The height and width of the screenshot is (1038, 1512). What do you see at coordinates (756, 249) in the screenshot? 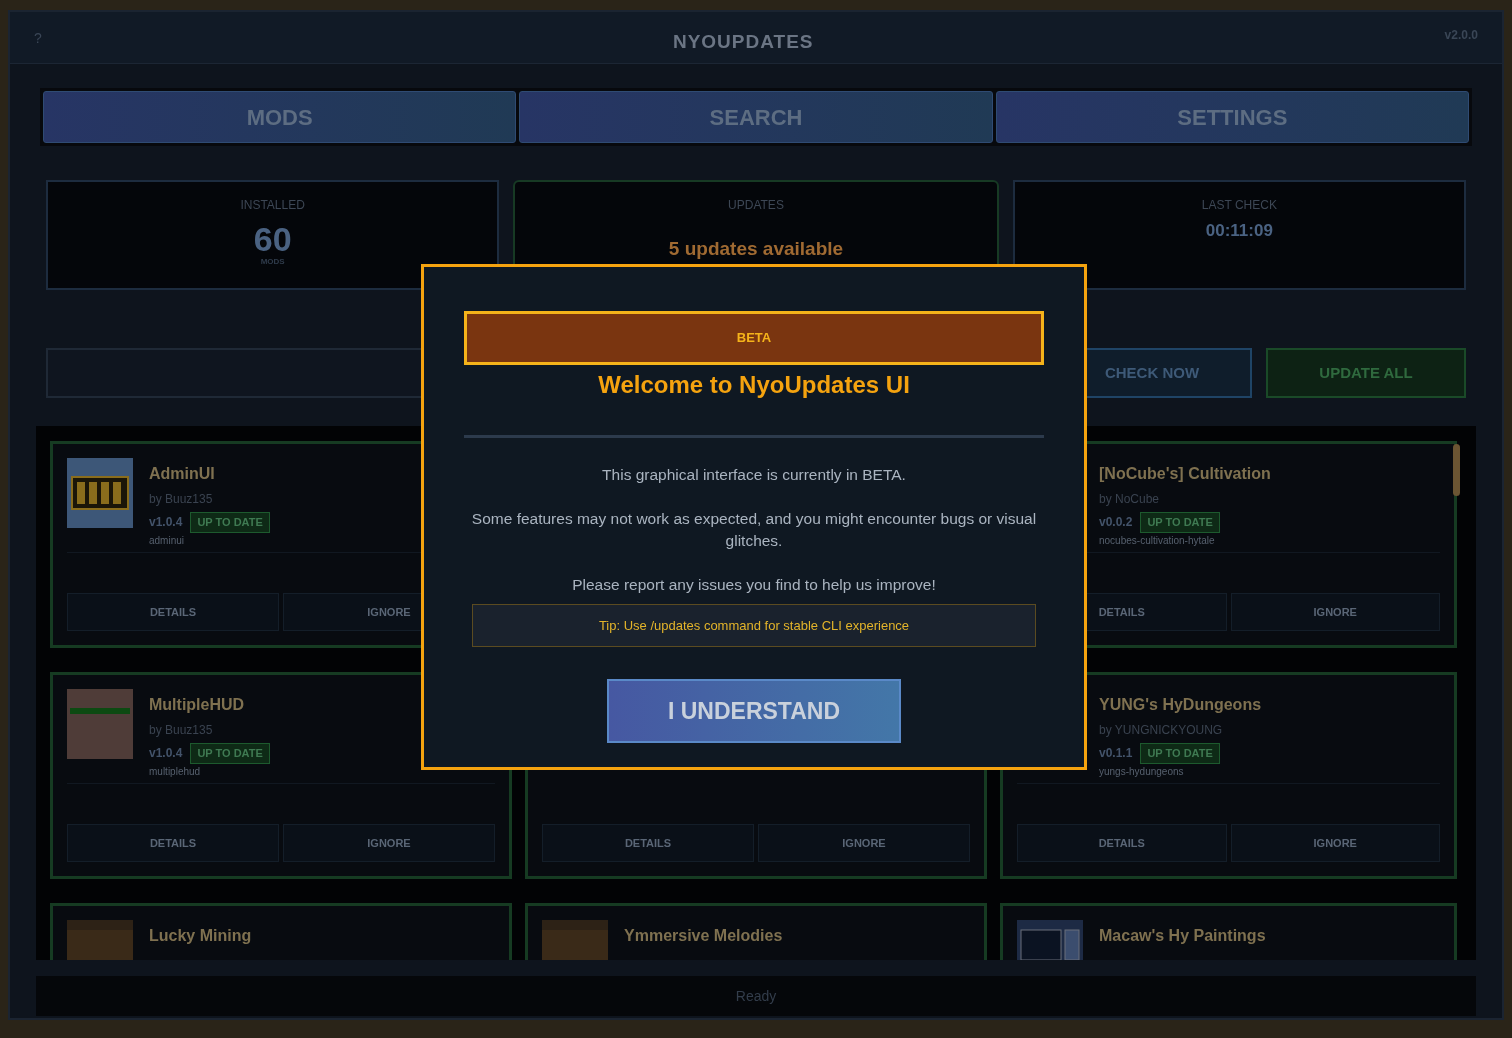
I see `stat-value: 5 updates available` at bounding box center [756, 249].